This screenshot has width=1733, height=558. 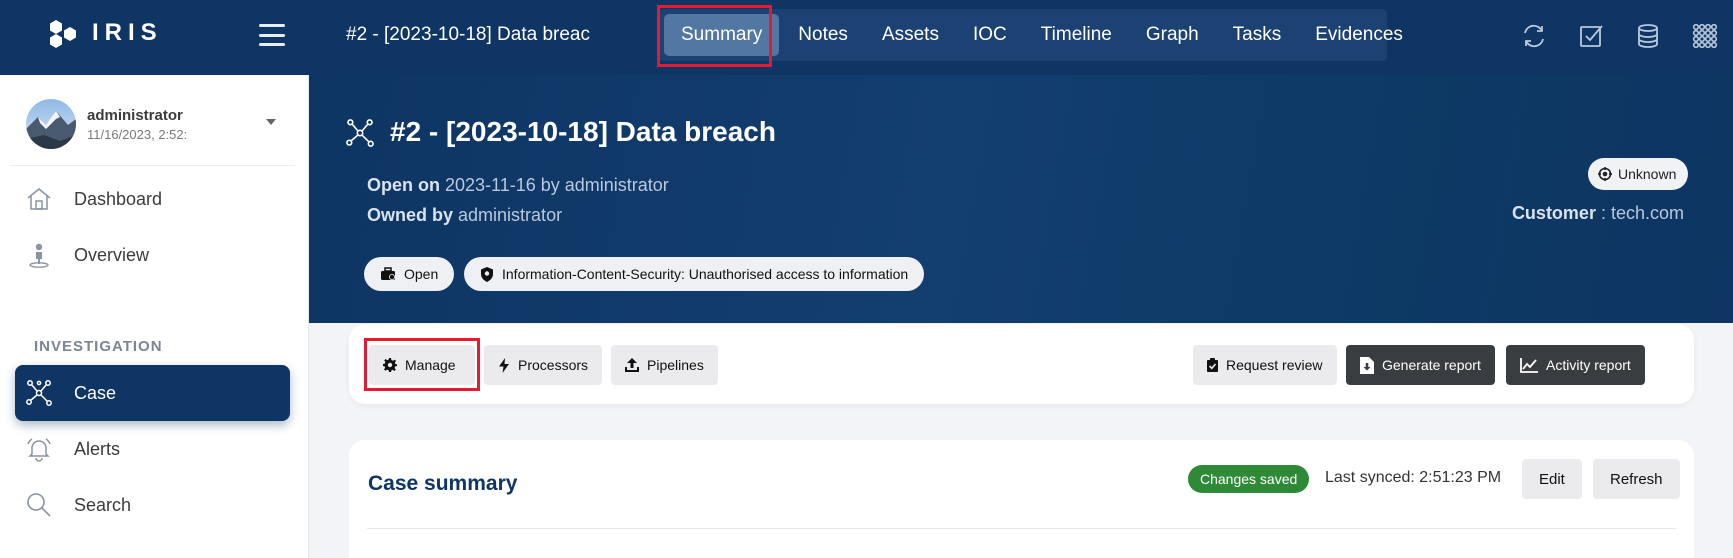 What do you see at coordinates (271, 122) in the screenshot?
I see `chevron-down-icon` at bounding box center [271, 122].